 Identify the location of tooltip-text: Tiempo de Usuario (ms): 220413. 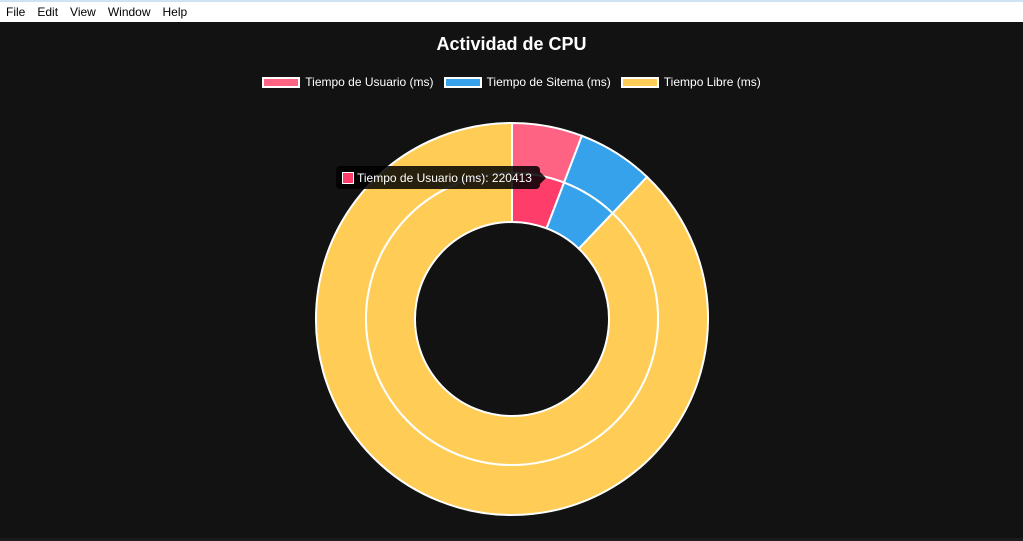
(444, 177).